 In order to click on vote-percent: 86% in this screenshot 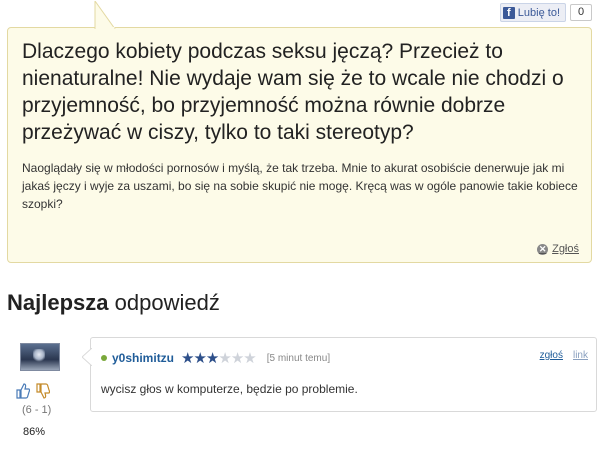, I will do `click(34, 432)`.